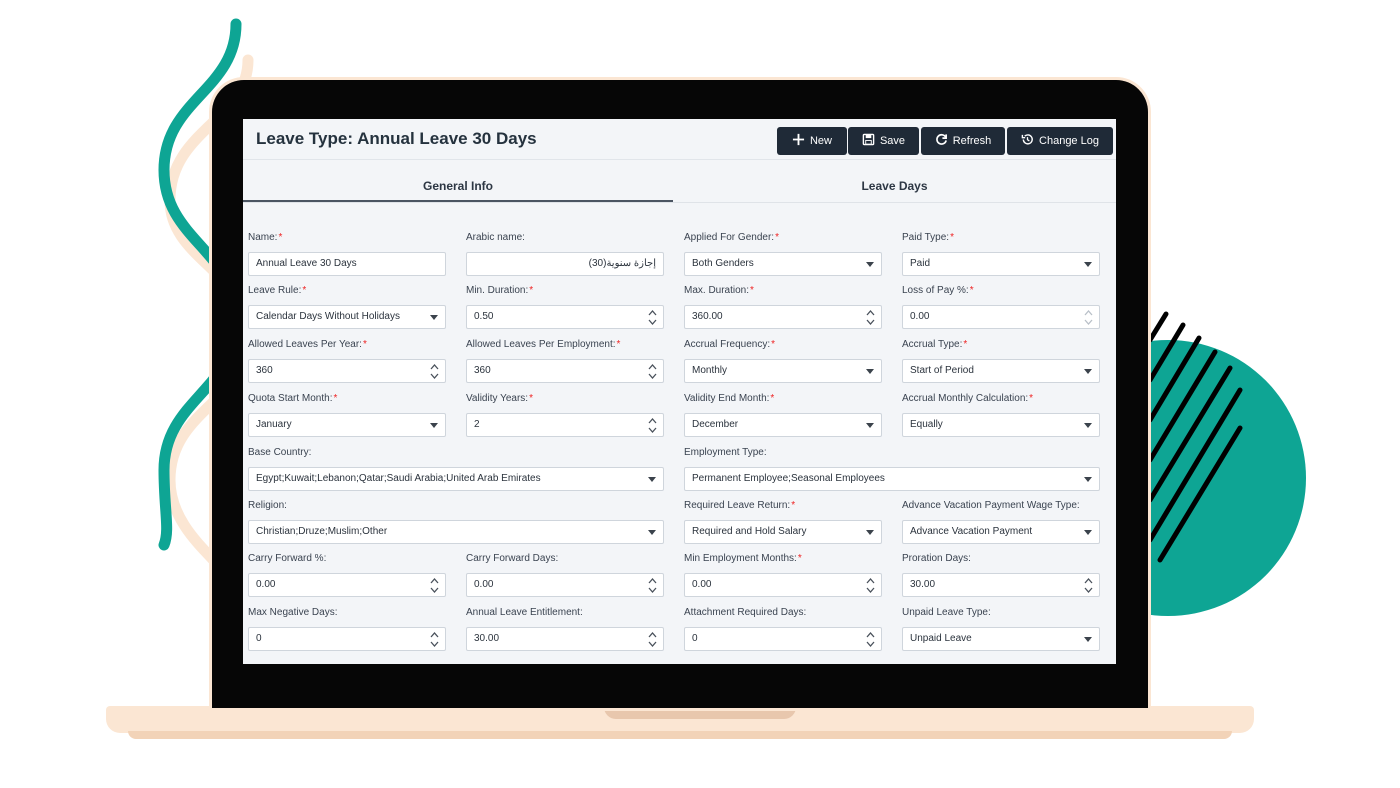  What do you see at coordinates (935, 344) in the screenshot?
I see `accrual-type-label: Accrual Type:*` at bounding box center [935, 344].